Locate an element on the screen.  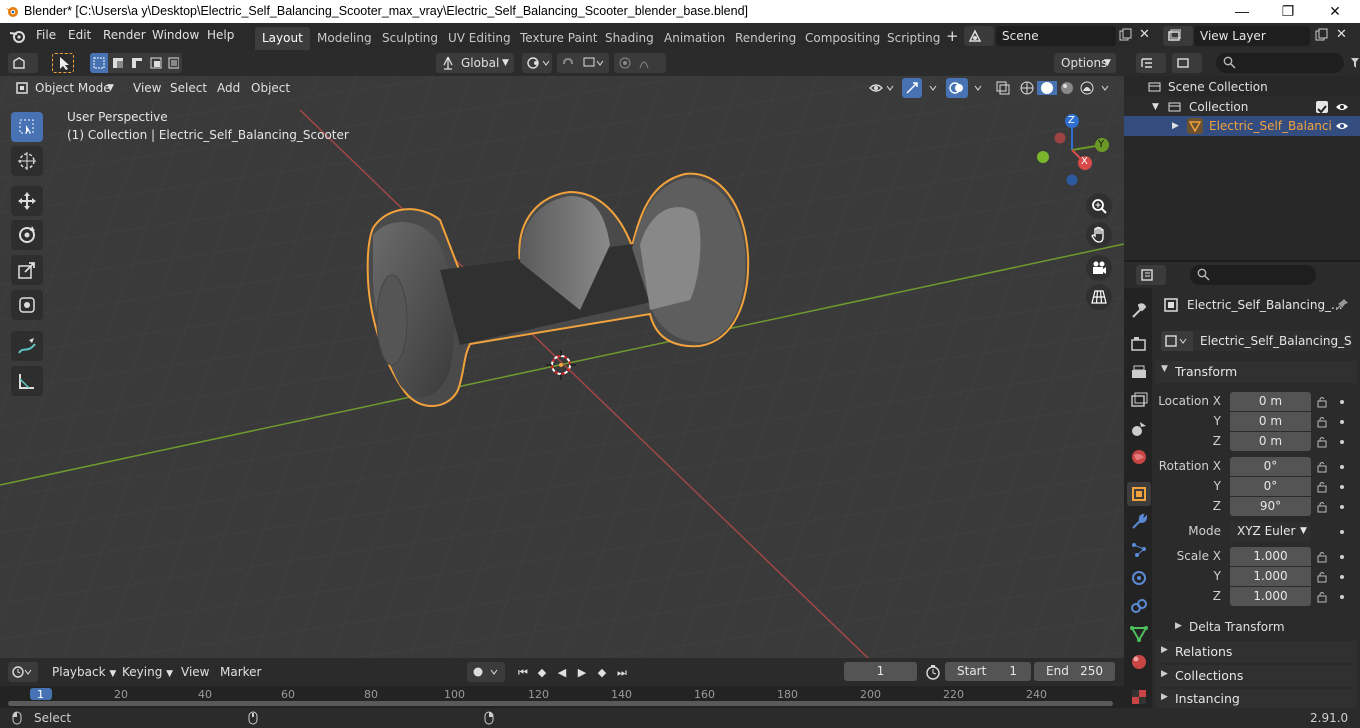
pan-button is located at coordinates (1099, 235).